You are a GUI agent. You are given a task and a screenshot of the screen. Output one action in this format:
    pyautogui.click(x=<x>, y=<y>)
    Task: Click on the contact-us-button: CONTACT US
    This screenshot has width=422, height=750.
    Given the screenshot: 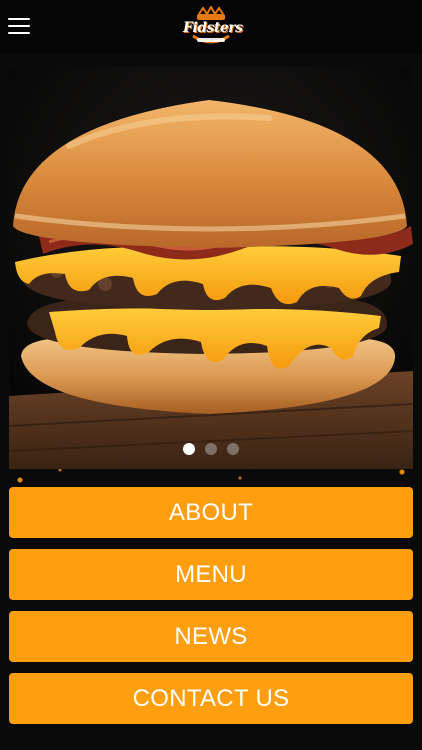 What is the action you would take?
    pyautogui.click(x=211, y=698)
    